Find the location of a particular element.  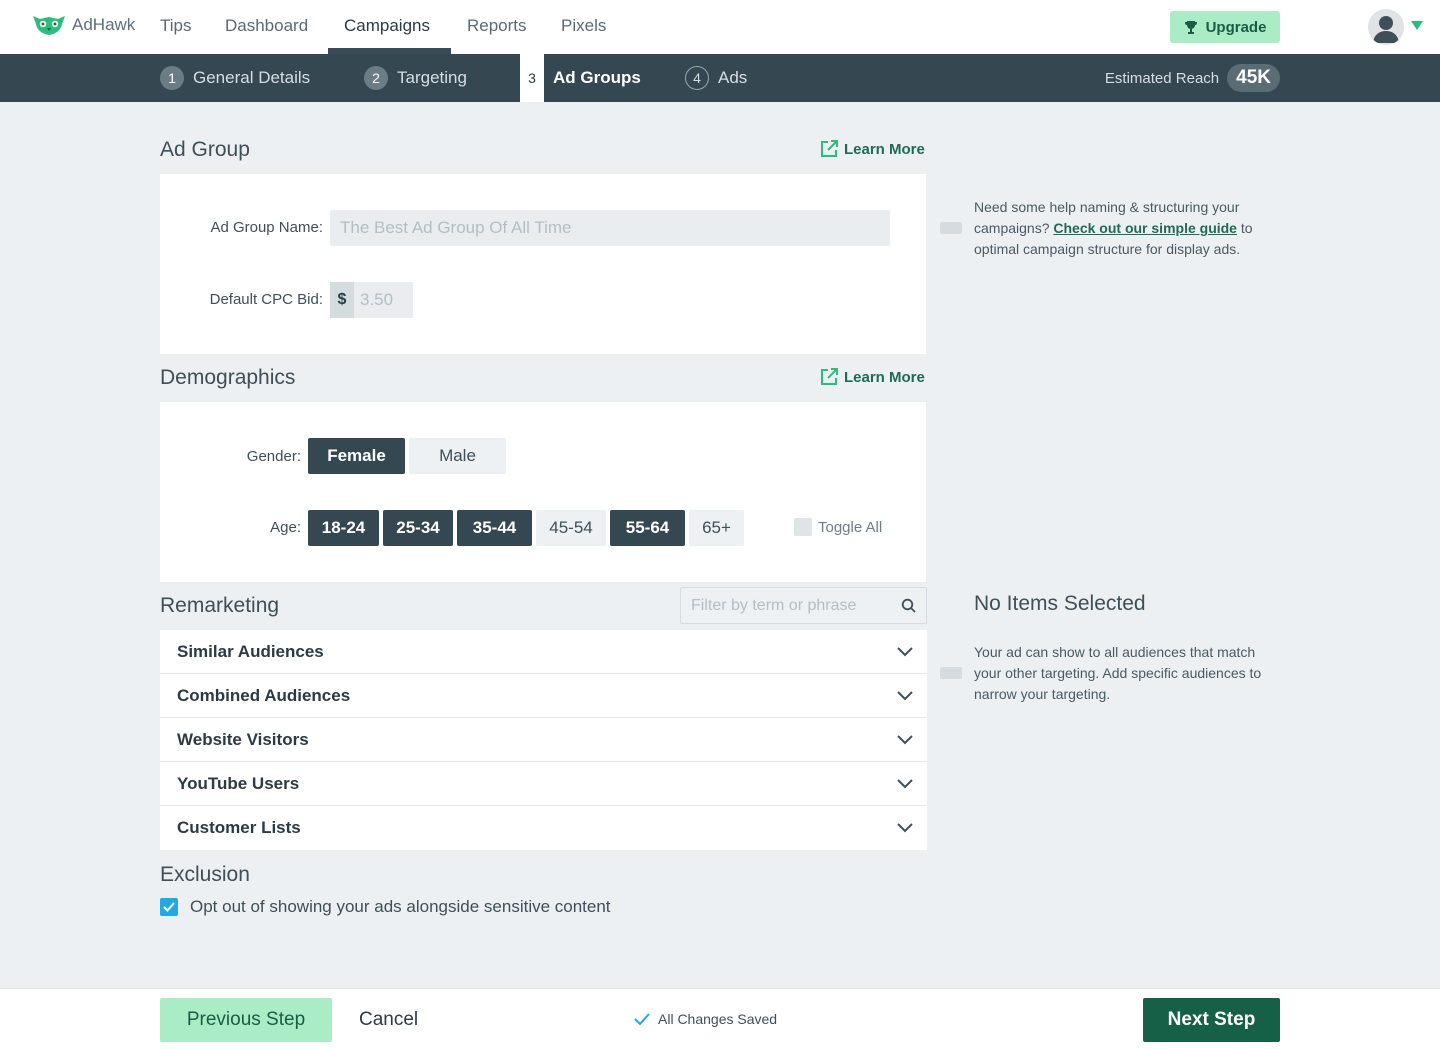

gender-label: Gender: is located at coordinates (273, 456).